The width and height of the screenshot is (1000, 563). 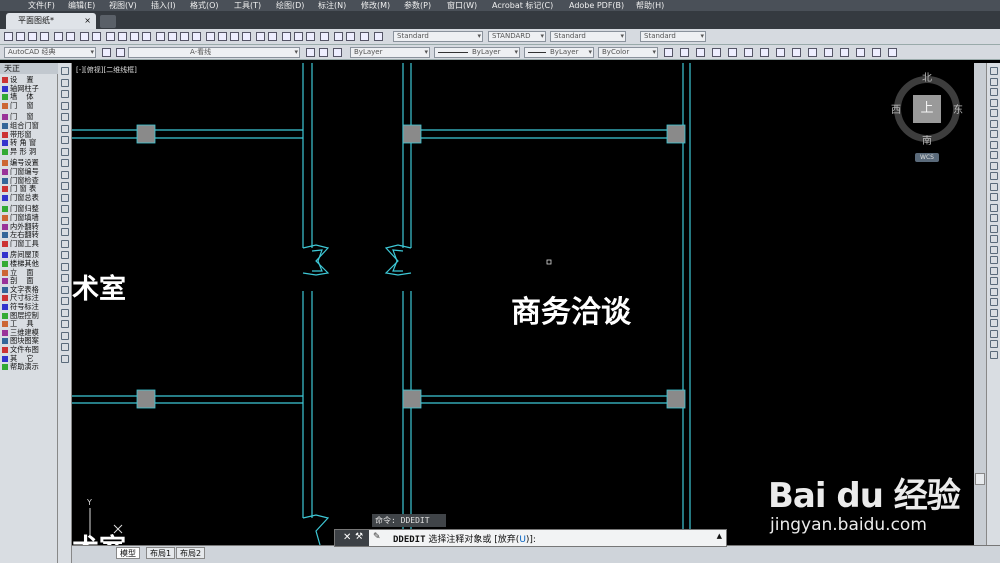 I want to click on room-label: 商务洽谈, so click(x=571, y=309).